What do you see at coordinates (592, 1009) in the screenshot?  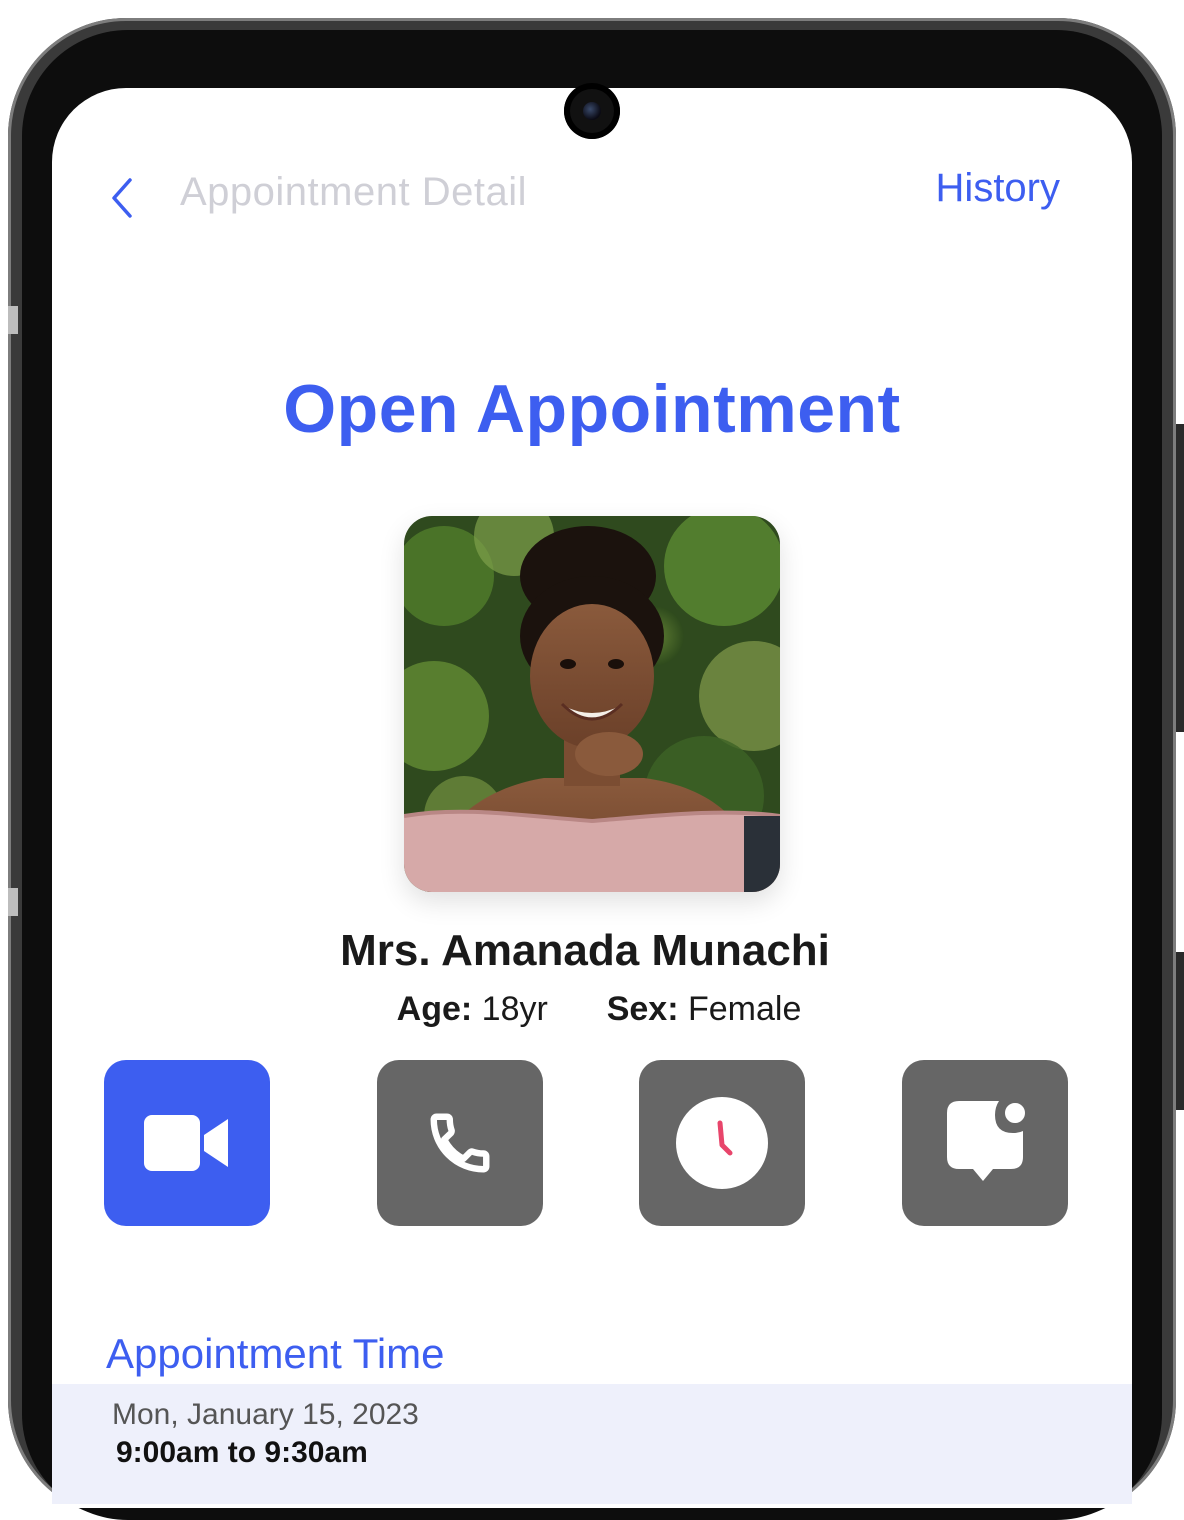 I see `patient-meta: Age: 18yr Sex: Female` at bounding box center [592, 1009].